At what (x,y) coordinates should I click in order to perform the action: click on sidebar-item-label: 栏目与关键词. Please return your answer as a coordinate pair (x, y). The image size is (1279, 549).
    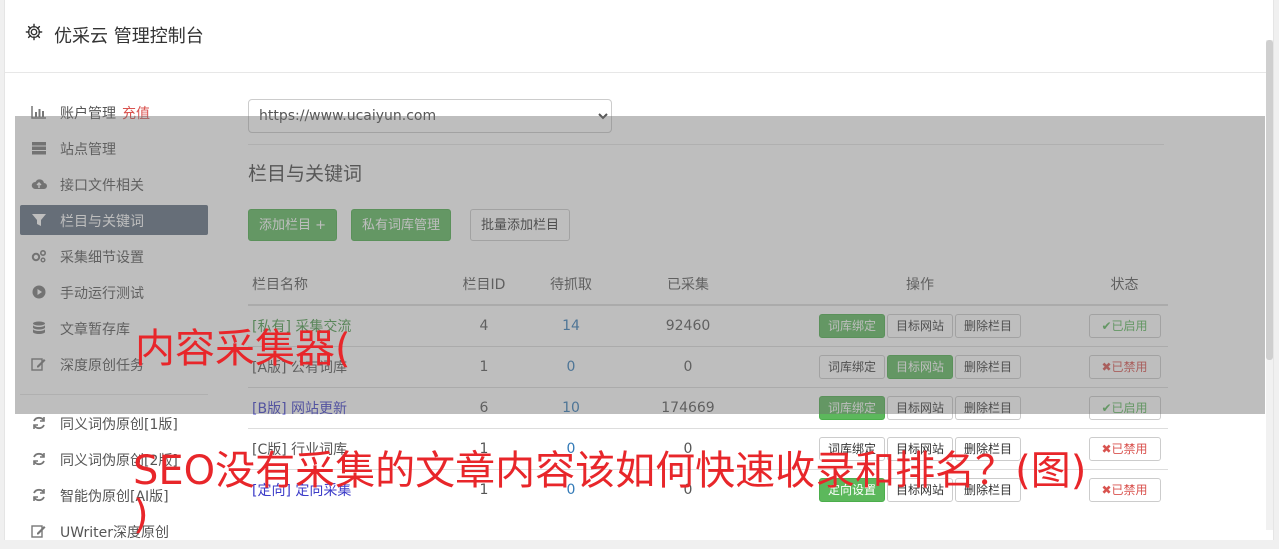
    Looking at the image, I should click on (102, 222).